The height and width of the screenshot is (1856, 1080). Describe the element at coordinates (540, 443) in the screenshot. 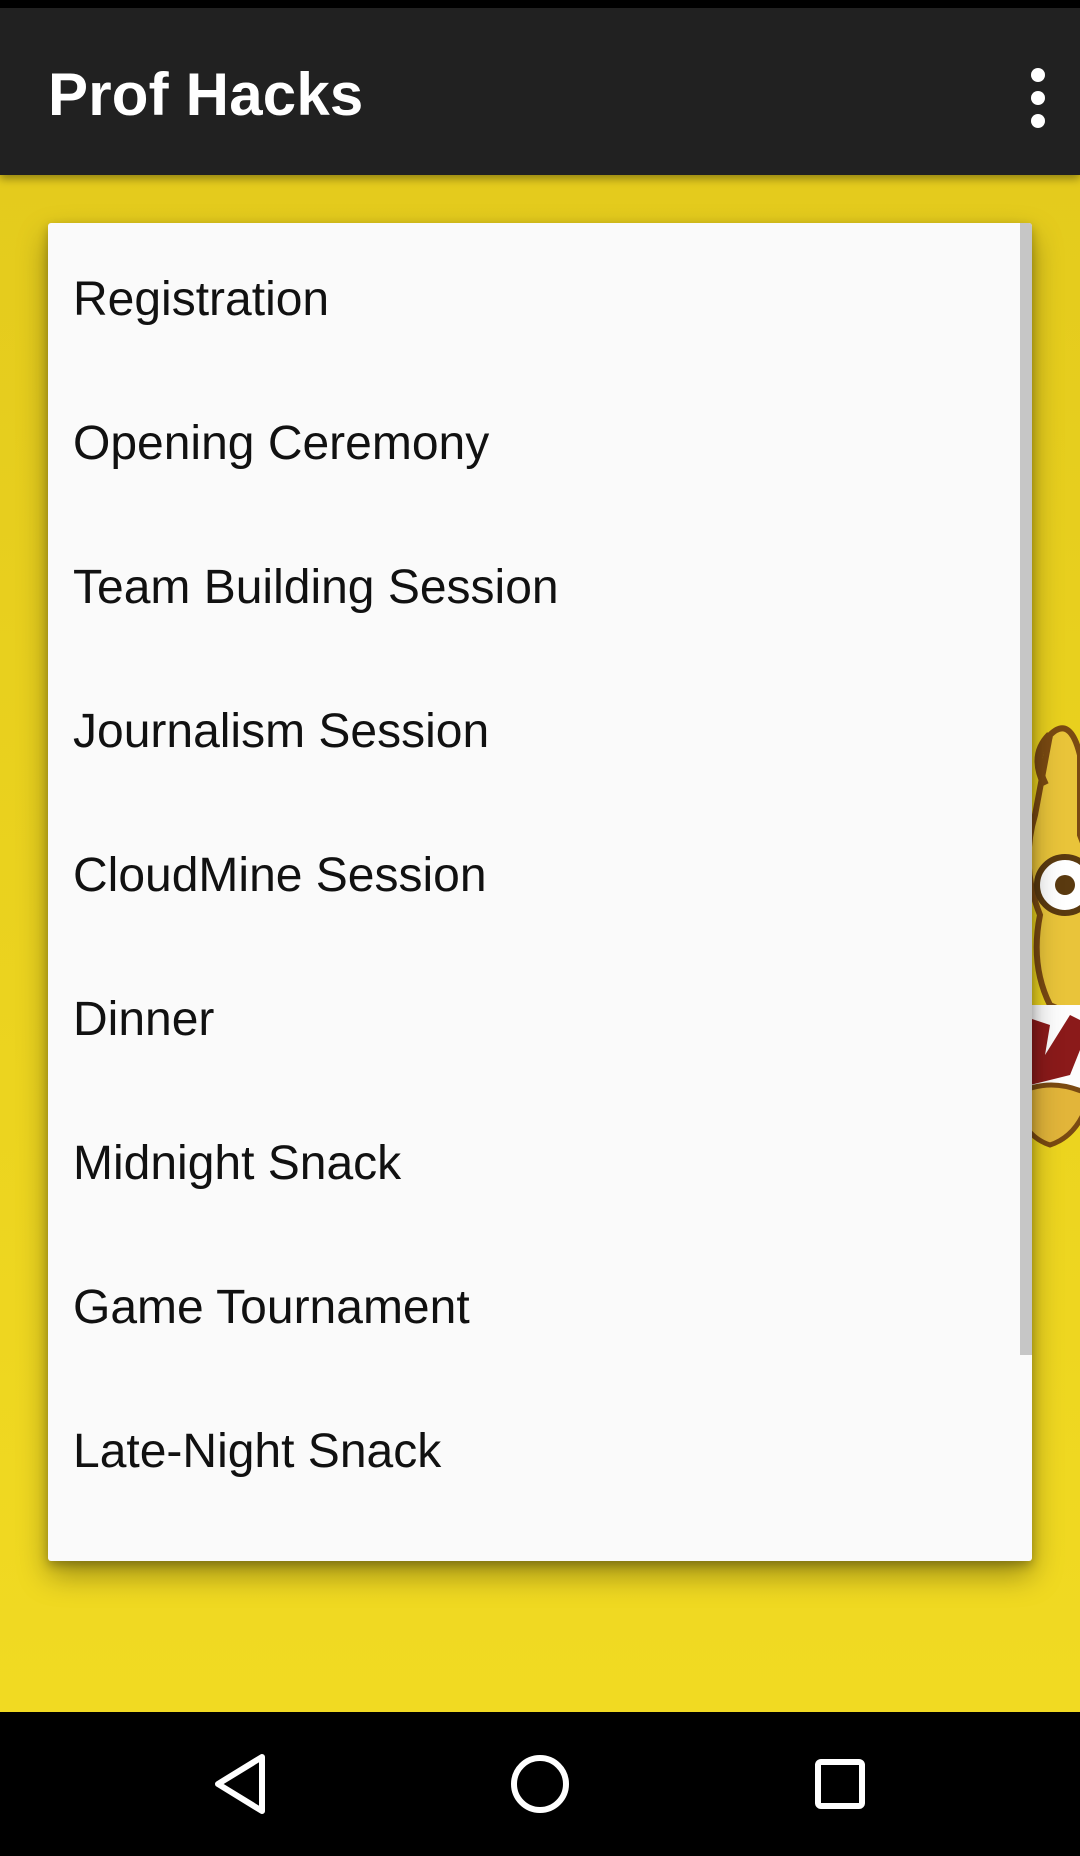

I see `list-item: Opening Ceremony` at that location.